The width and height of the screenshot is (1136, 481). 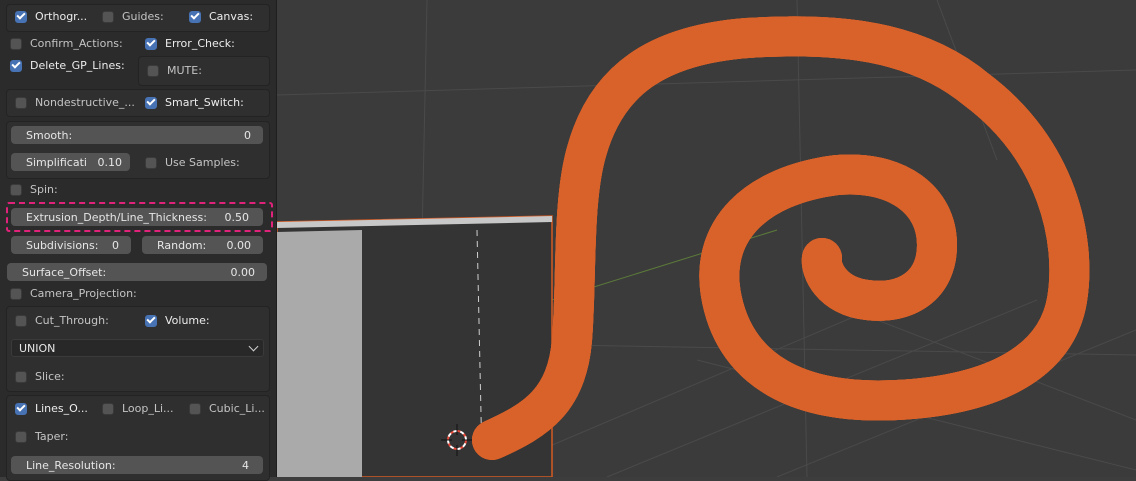 I want to click on spin-checkbox: Spin:, so click(x=34, y=189).